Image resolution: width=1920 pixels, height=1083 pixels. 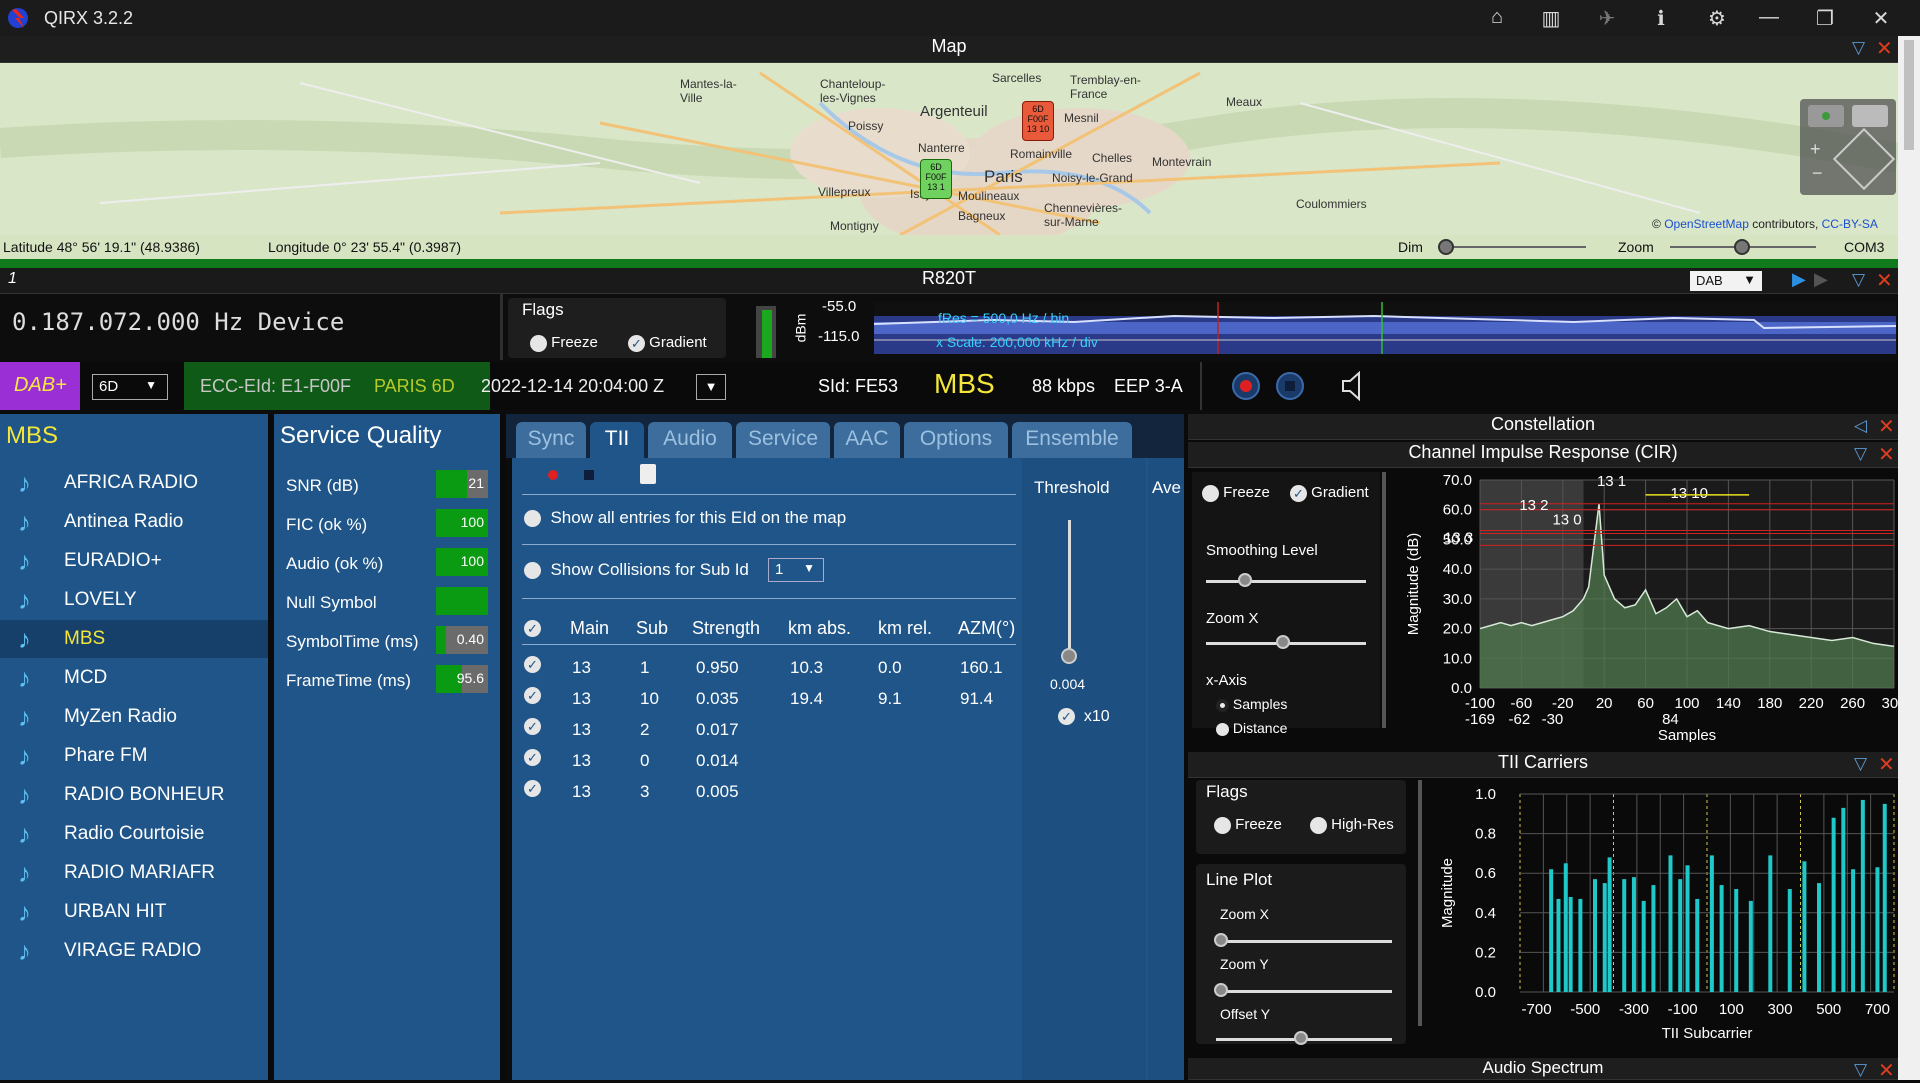 I want to click on window-scrollbar, so click(x=1909, y=558).